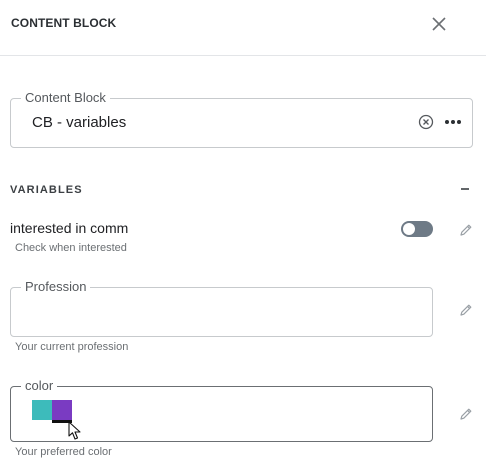 The width and height of the screenshot is (486, 472). I want to click on variables-section-title: VARIABLES, so click(46, 190).